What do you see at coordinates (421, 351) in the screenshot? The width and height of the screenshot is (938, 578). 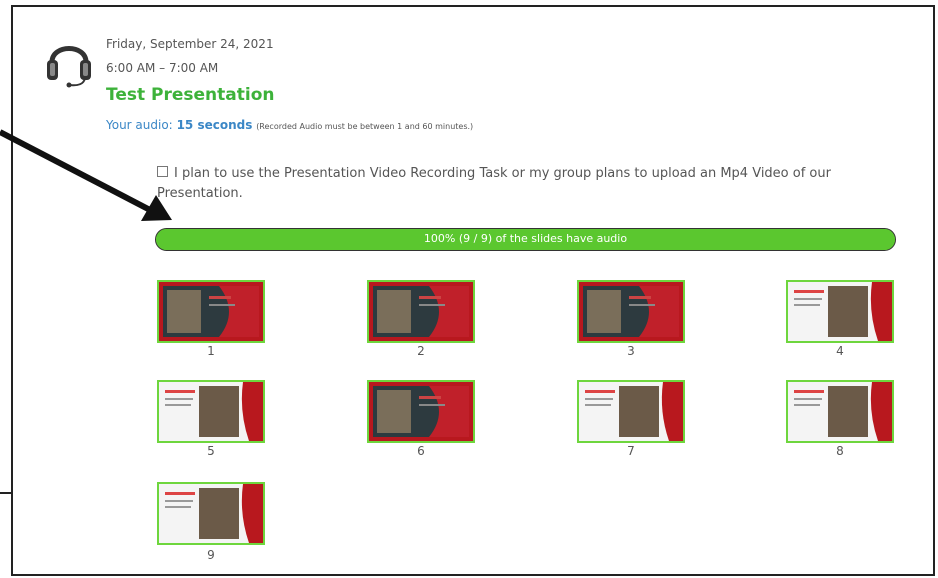 I see `slide-number: 2` at bounding box center [421, 351].